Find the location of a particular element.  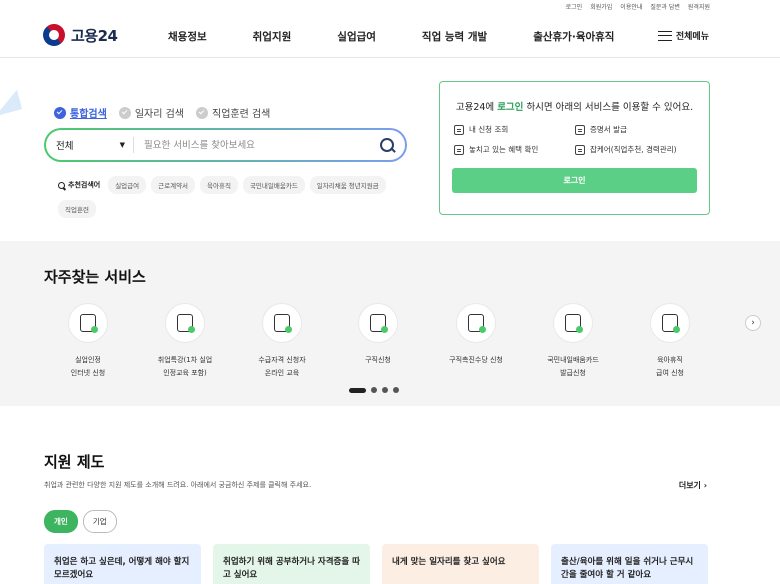

utility-links: 로그인 회원가입 이용안내 질문과 답변 원격지원 is located at coordinates (638, 6).